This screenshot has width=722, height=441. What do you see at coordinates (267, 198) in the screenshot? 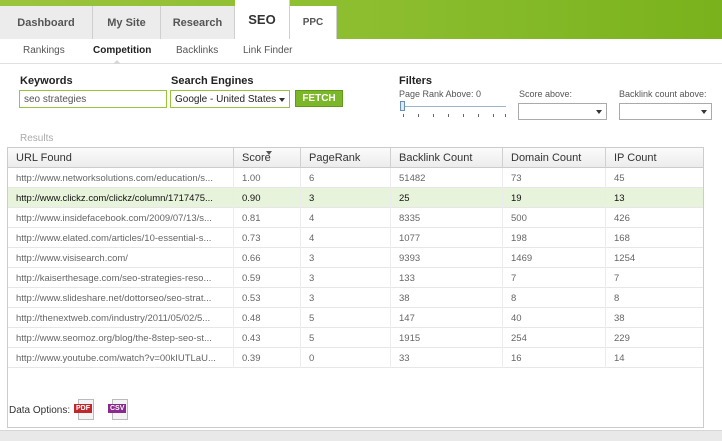
I see `cell-score: 0.90` at bounding box center [267, 198].